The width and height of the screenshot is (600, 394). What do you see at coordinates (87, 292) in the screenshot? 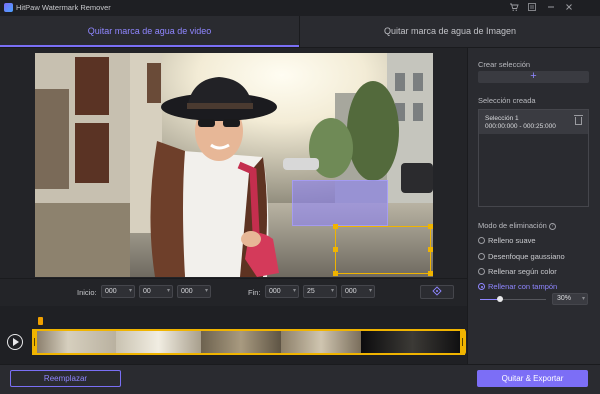
I see `start-label: Inicio:` at bounding box center [87, 292].